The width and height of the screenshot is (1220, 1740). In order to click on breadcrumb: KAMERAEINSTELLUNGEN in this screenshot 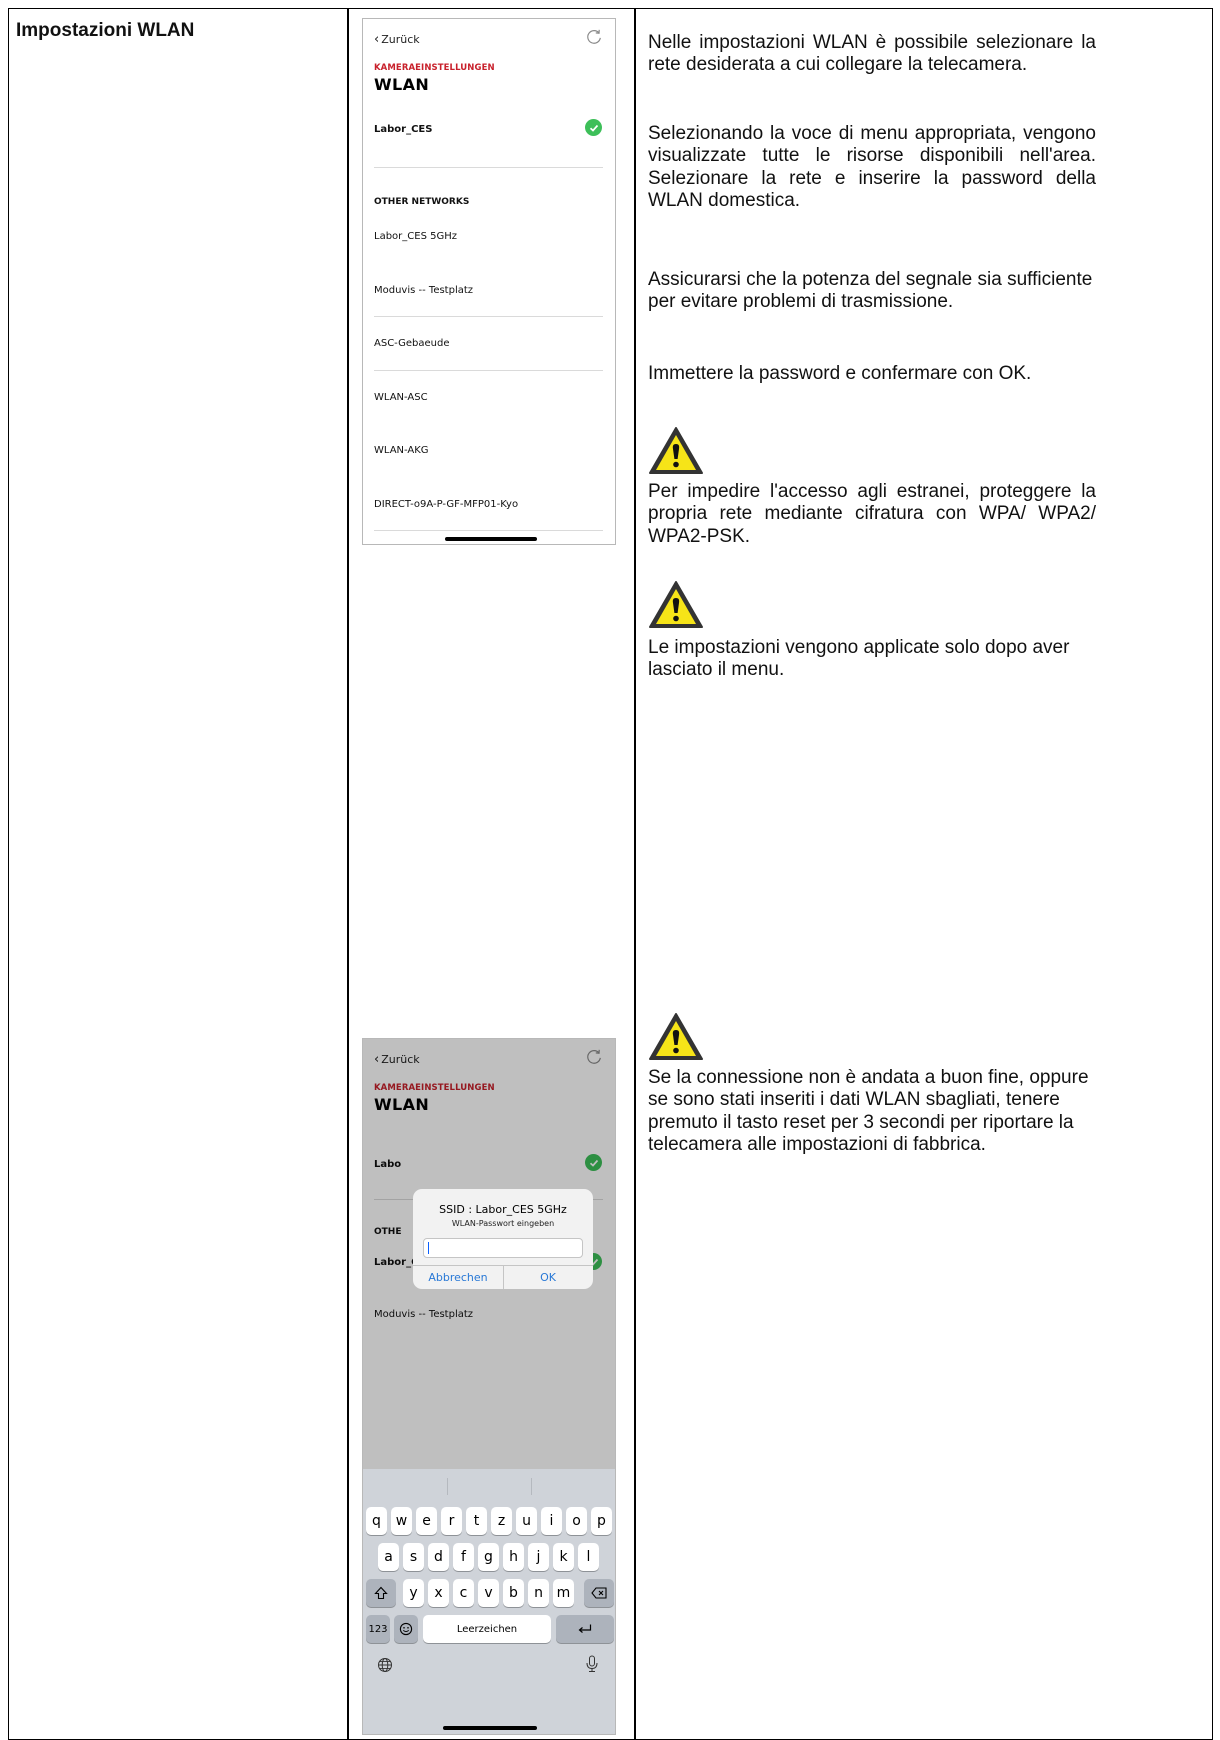, I will do `click(434, 68)`.